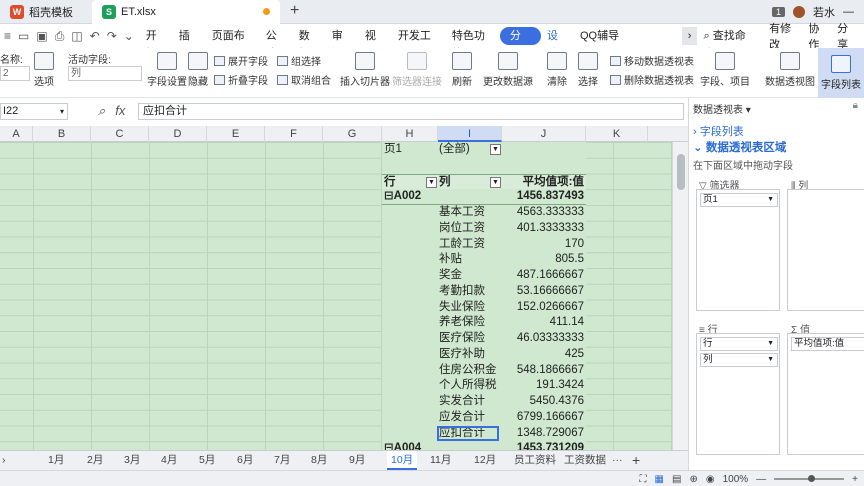  What do you see at coordinates (543, 386) in the screenshot?
I see `pivot-row-value: 191.3424` at bounding box center [543, 386].